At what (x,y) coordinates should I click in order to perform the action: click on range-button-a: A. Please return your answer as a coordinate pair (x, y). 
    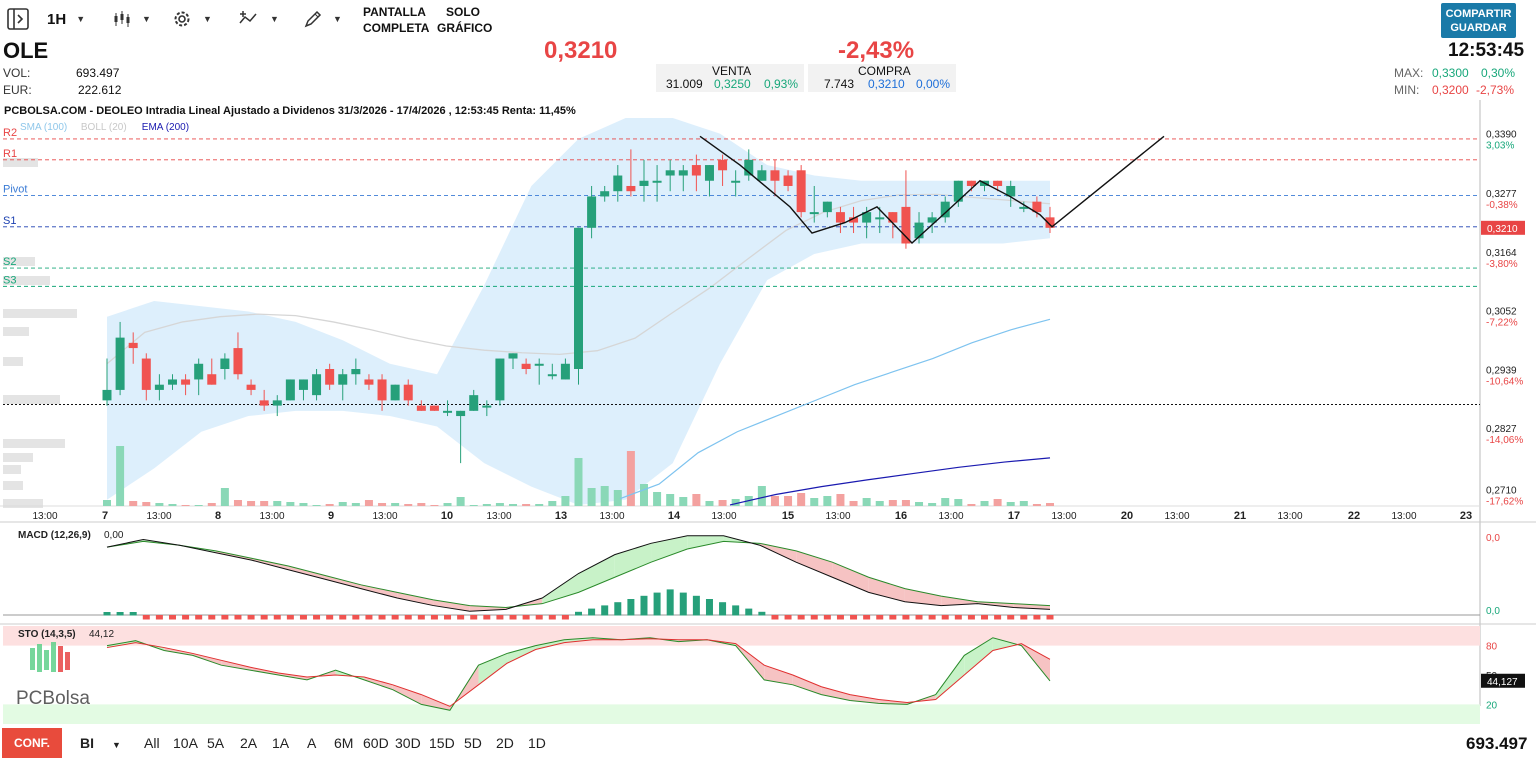
    Looking at the image, I should click on (311, 743).